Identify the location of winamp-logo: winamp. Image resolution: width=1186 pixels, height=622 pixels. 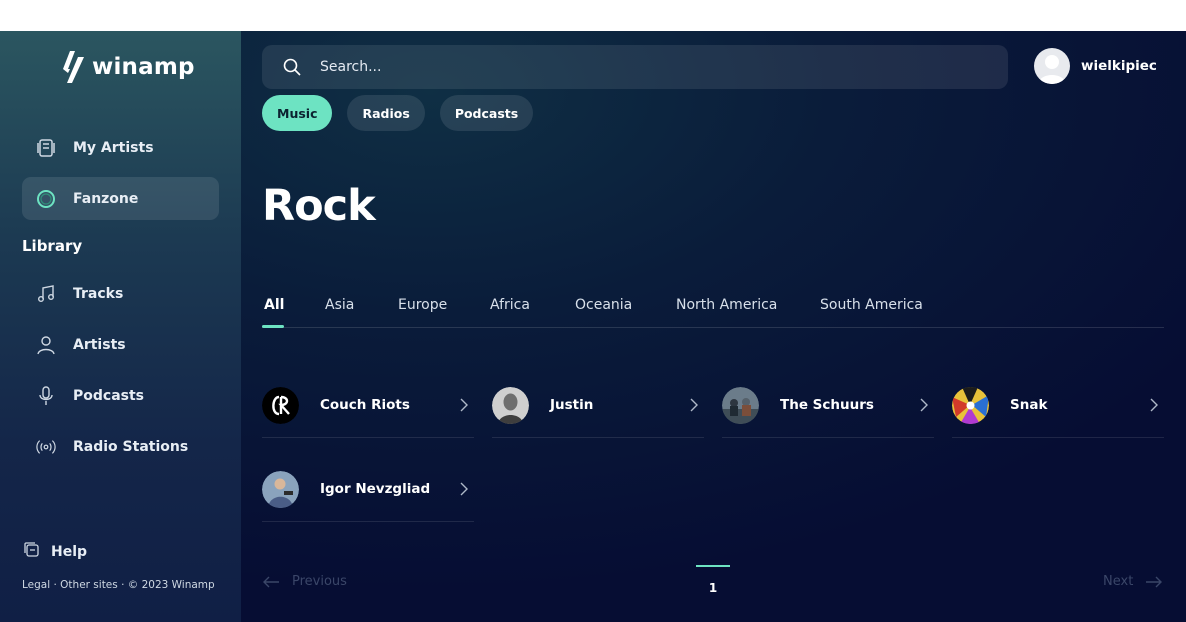
(128, 67).